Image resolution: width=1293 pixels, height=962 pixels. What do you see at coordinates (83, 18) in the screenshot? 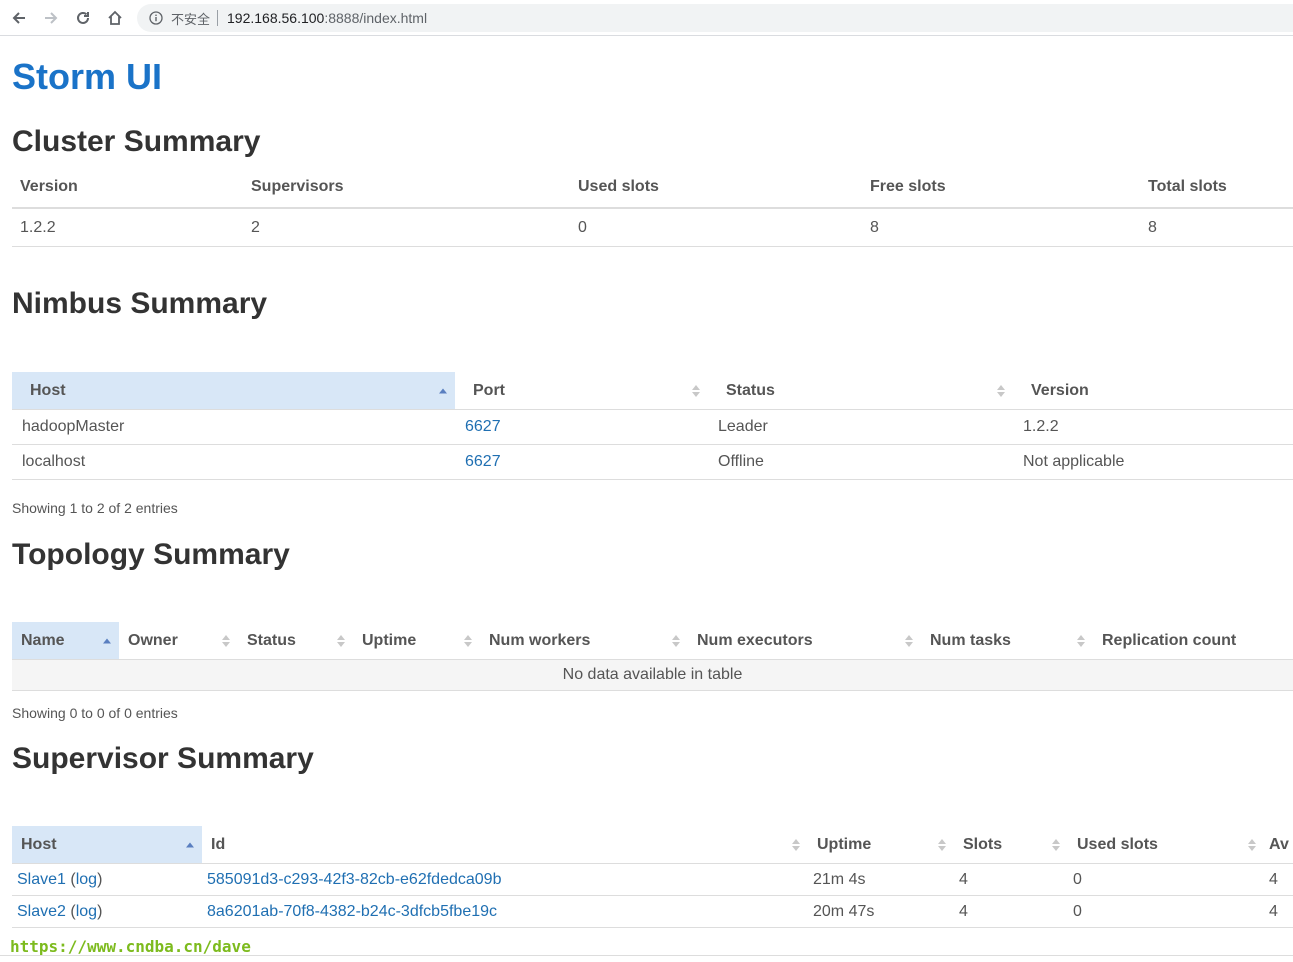
I see `reload-icon` at bounding box center [83, 18].